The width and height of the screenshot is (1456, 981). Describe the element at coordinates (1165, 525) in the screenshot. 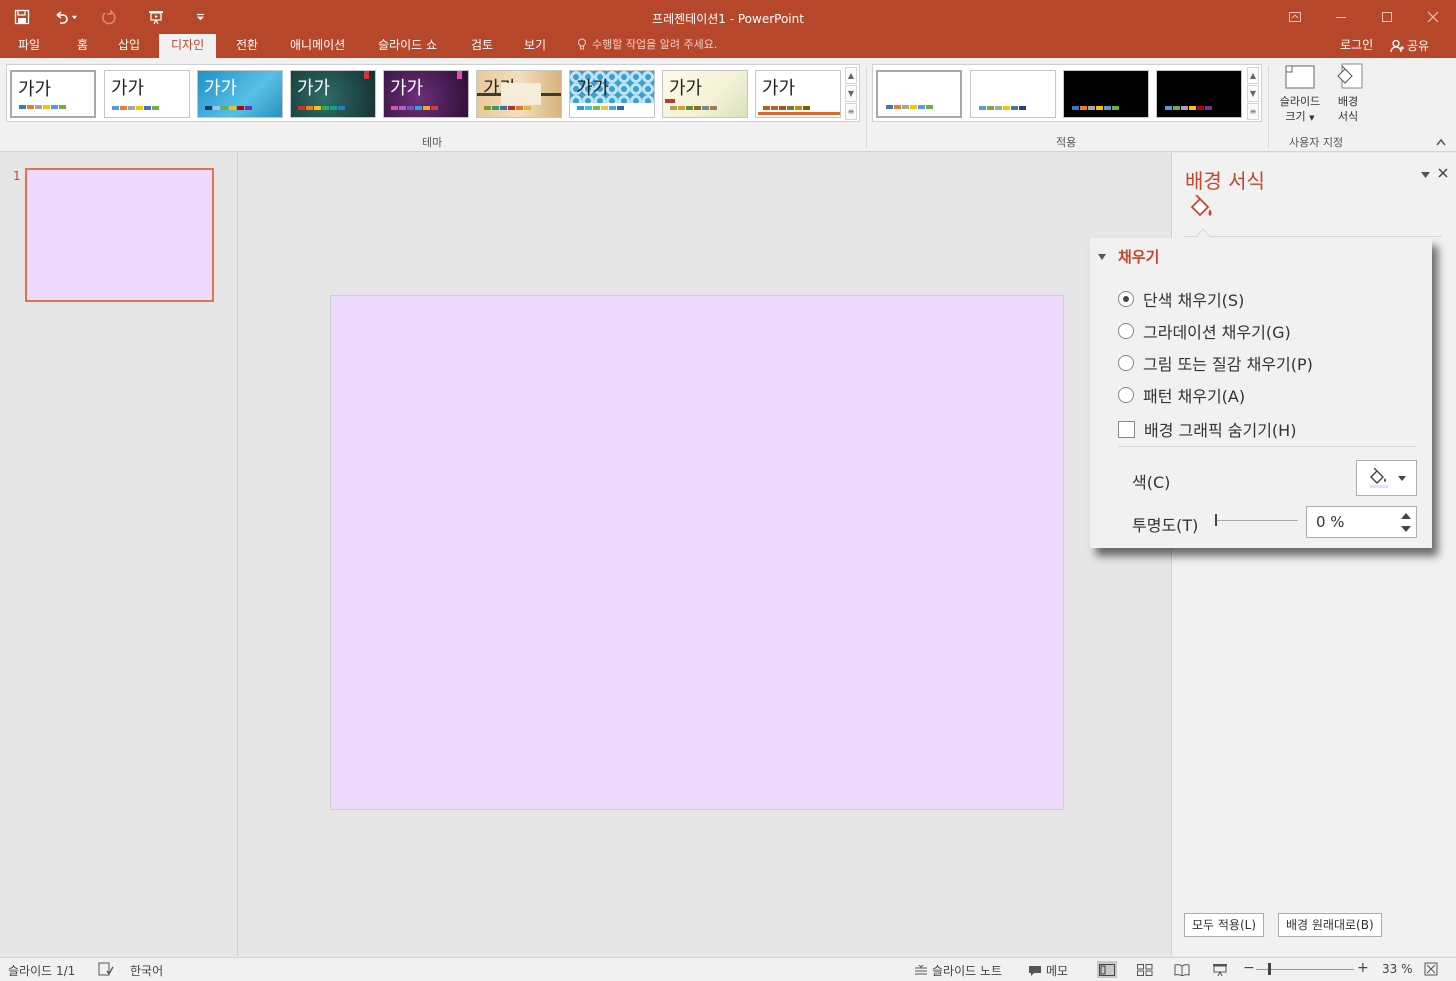

I see `transparency-label: 투명도(T)` at that location.